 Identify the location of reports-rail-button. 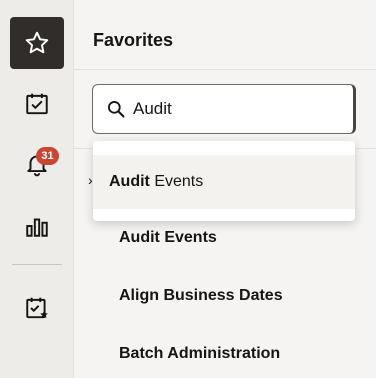
(37, 226).